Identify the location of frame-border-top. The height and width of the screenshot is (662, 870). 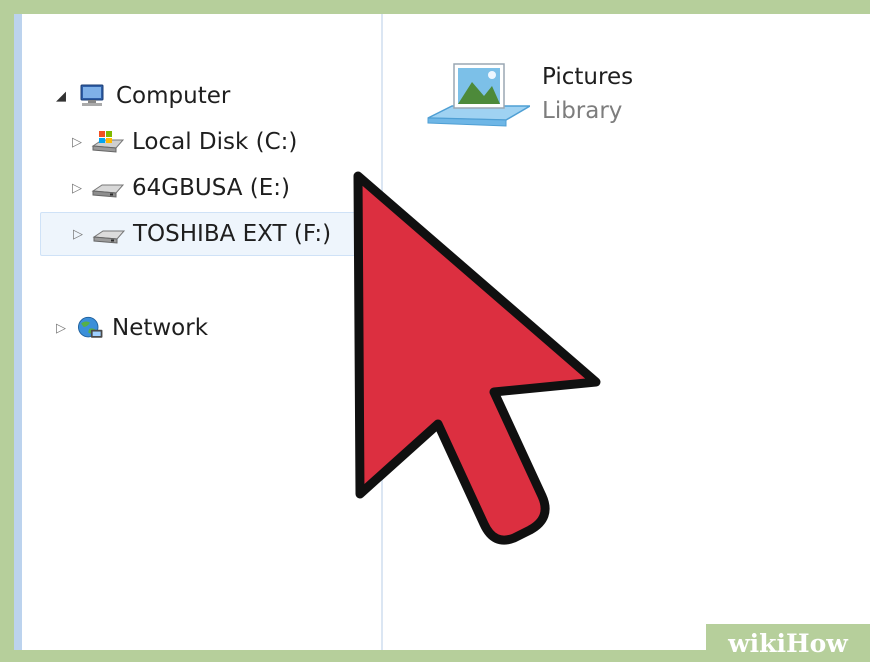
(435, 7).